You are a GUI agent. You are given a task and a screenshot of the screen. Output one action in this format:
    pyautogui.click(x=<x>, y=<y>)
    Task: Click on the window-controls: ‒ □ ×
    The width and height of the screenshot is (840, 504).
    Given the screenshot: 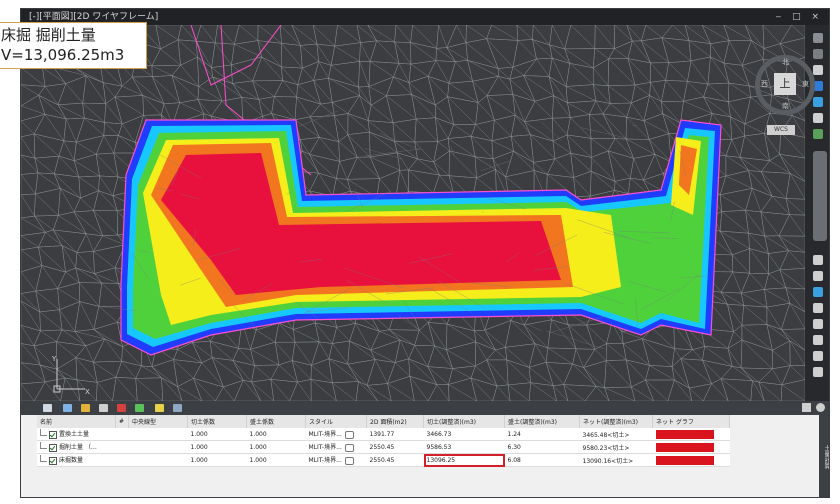 What is the action you would take?
    pyautogui.click(x=800, y=17)
    